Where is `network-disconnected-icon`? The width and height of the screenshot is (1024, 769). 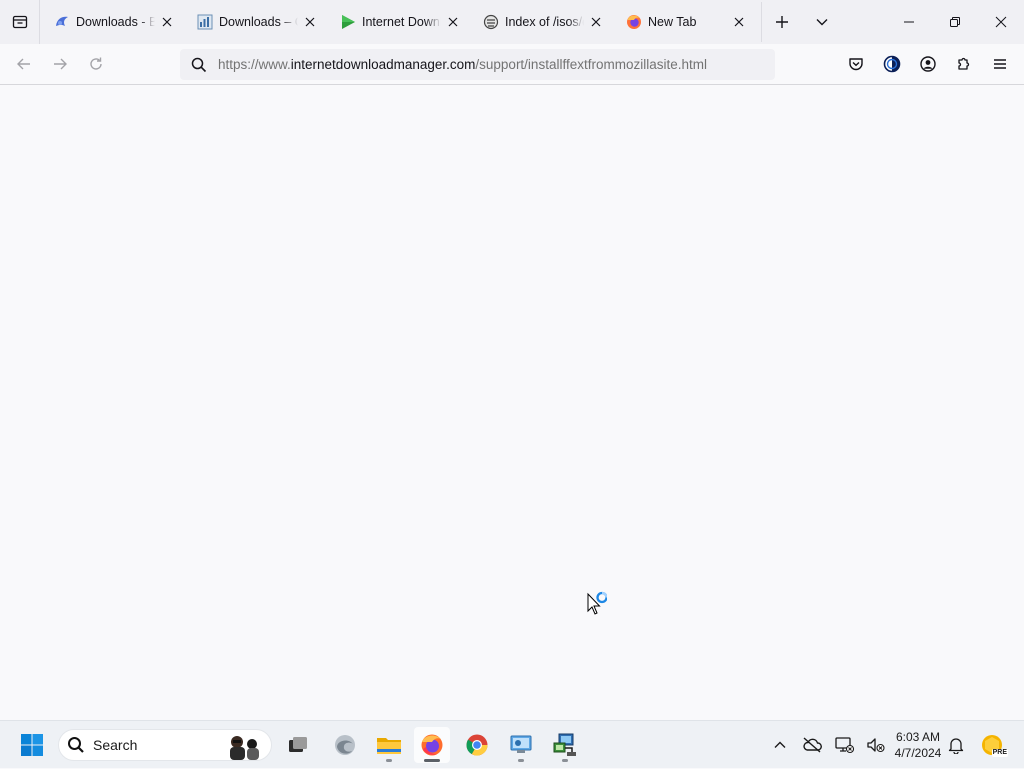 network-disconnected-icon is located at coordinates (844, 745).